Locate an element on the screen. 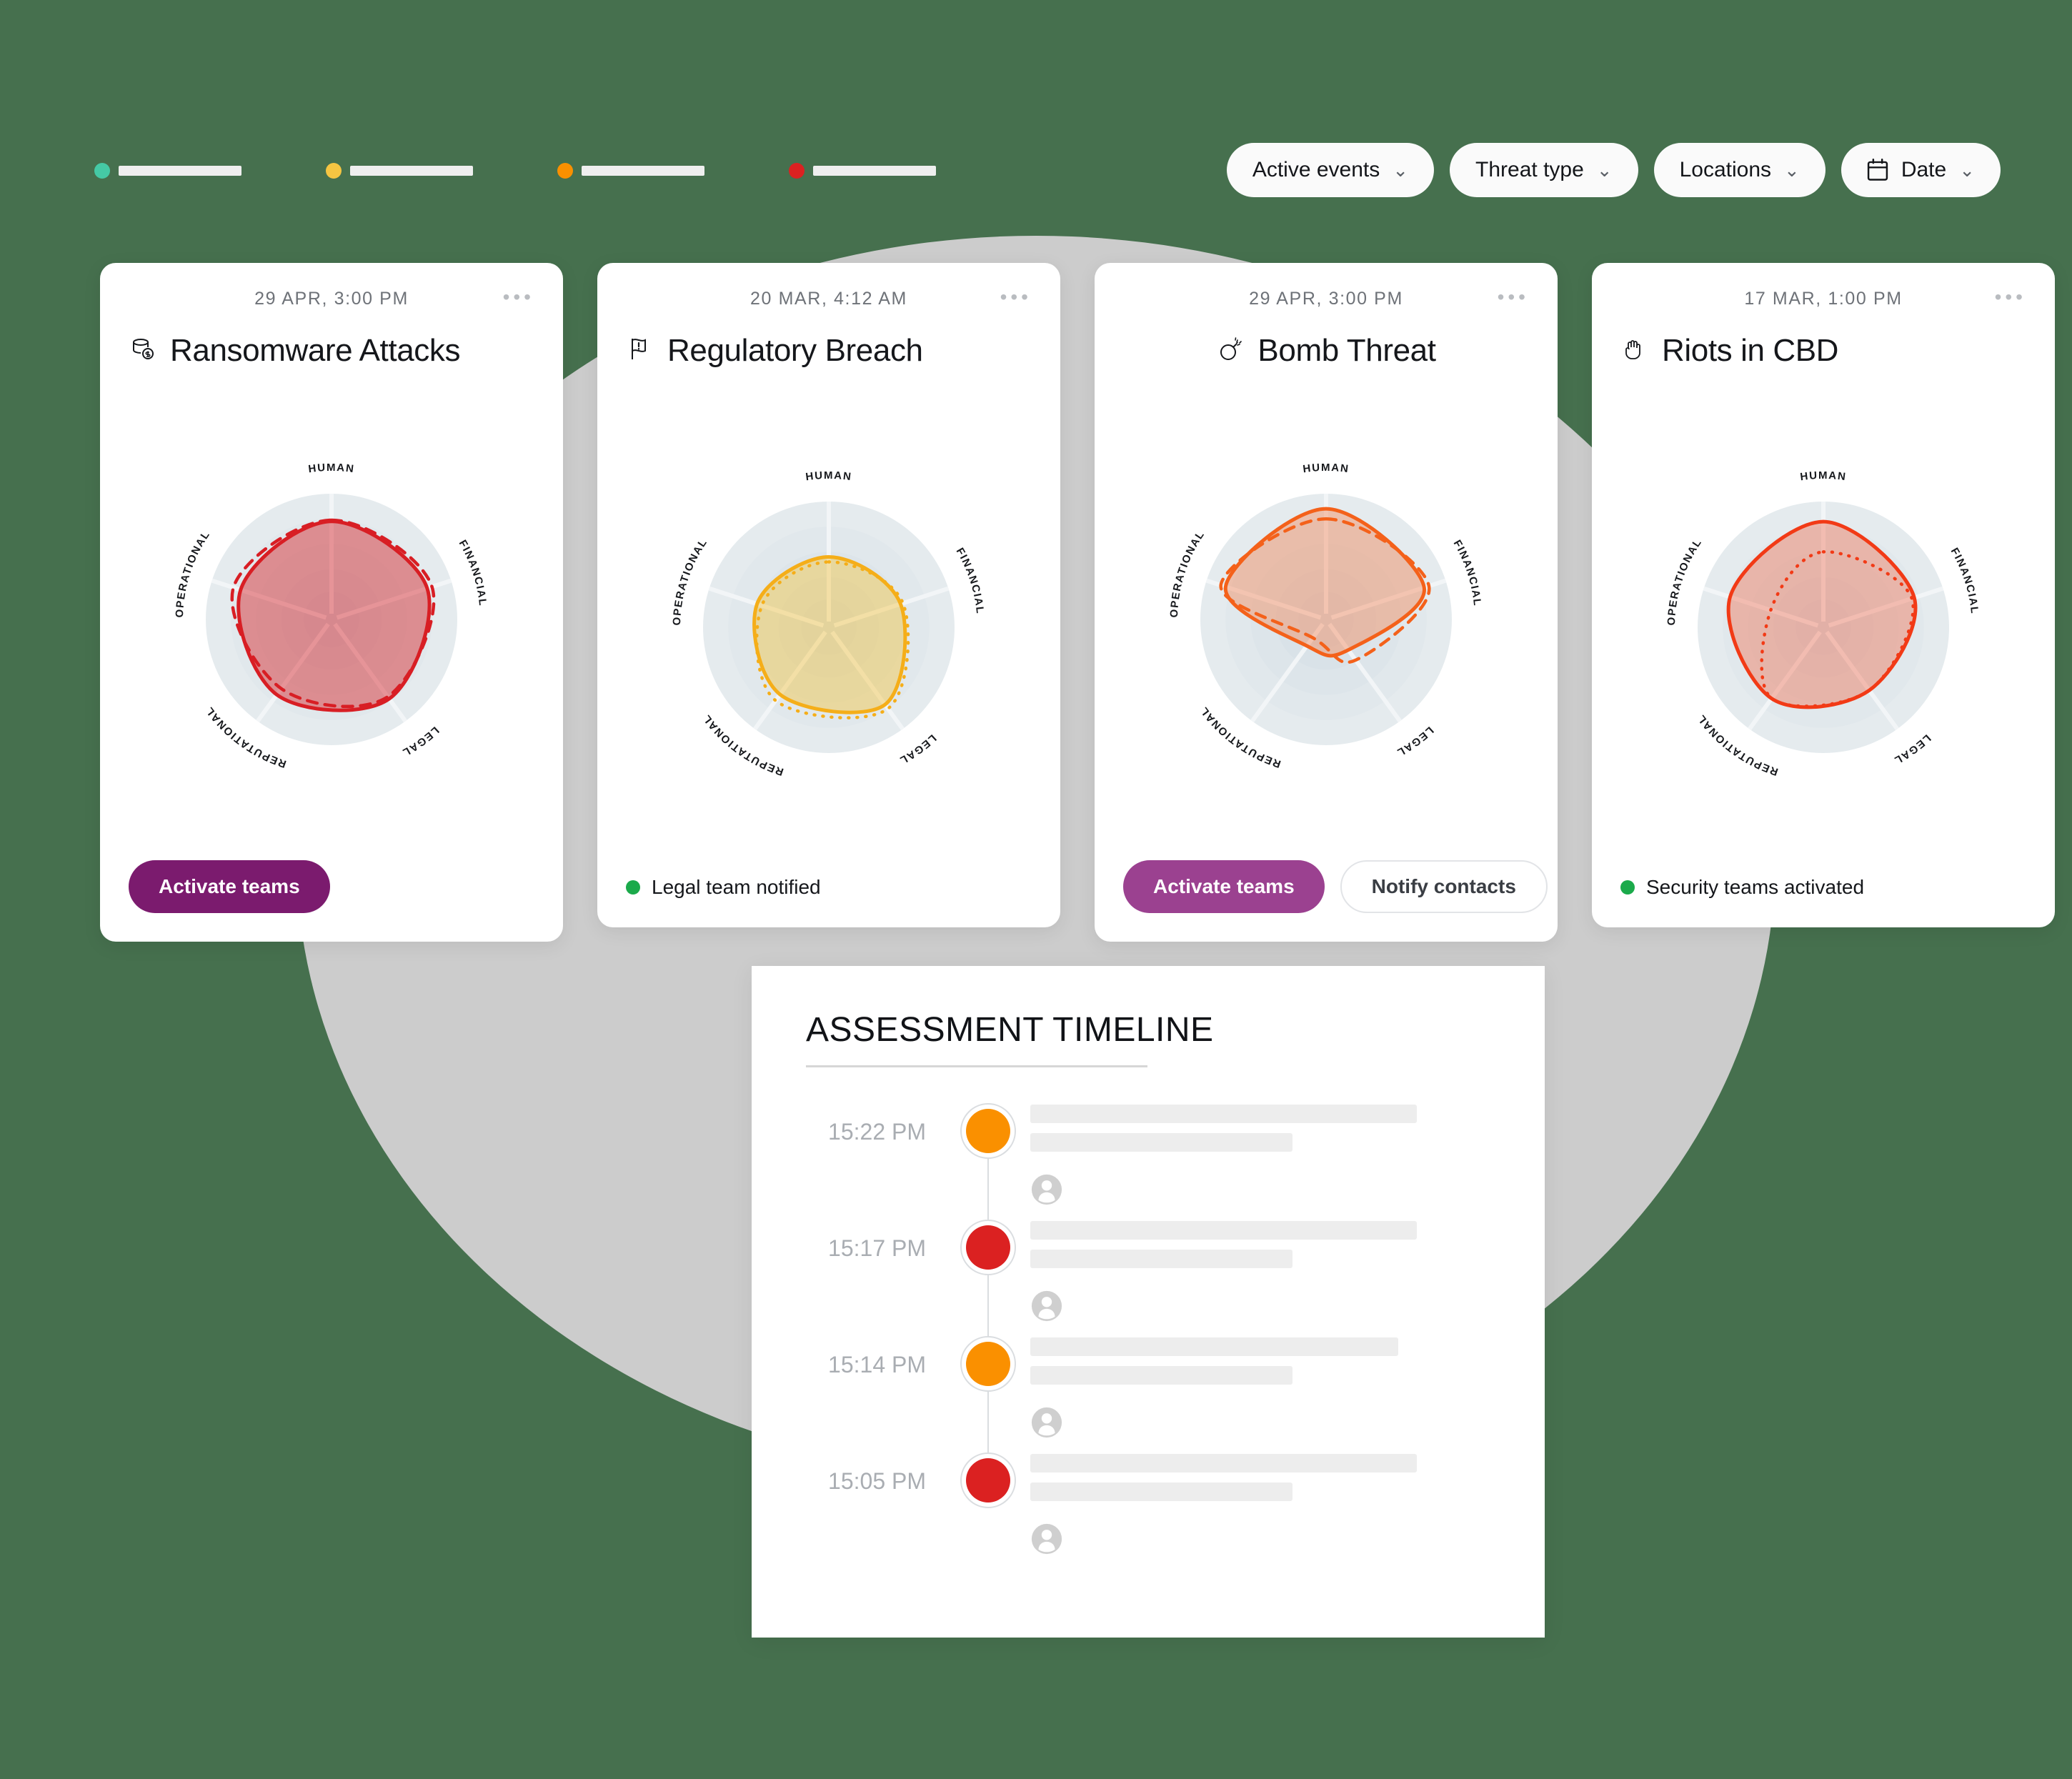 Image resolution: width=2072 pixels, height=1779 pixels. card-header: 20 MAR, 4:12 AM ••• is located at coordinates (829, 300).